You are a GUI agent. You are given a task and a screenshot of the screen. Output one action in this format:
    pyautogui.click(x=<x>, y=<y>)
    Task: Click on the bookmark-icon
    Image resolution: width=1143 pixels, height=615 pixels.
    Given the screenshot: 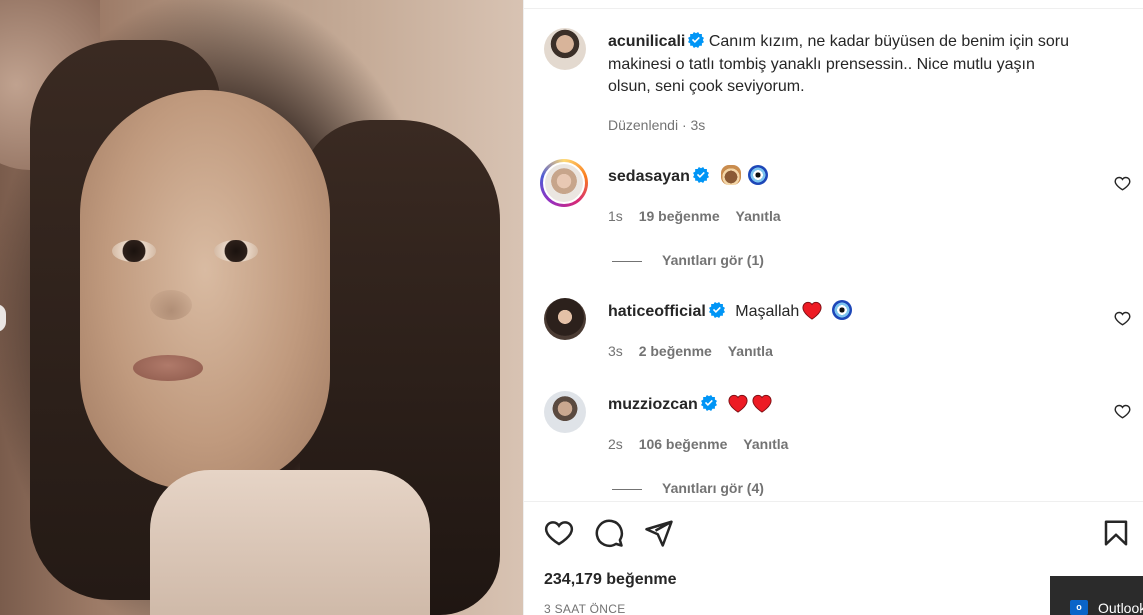 What is the action you would take?
    pyautogui.click(x=1116, y=533)
    